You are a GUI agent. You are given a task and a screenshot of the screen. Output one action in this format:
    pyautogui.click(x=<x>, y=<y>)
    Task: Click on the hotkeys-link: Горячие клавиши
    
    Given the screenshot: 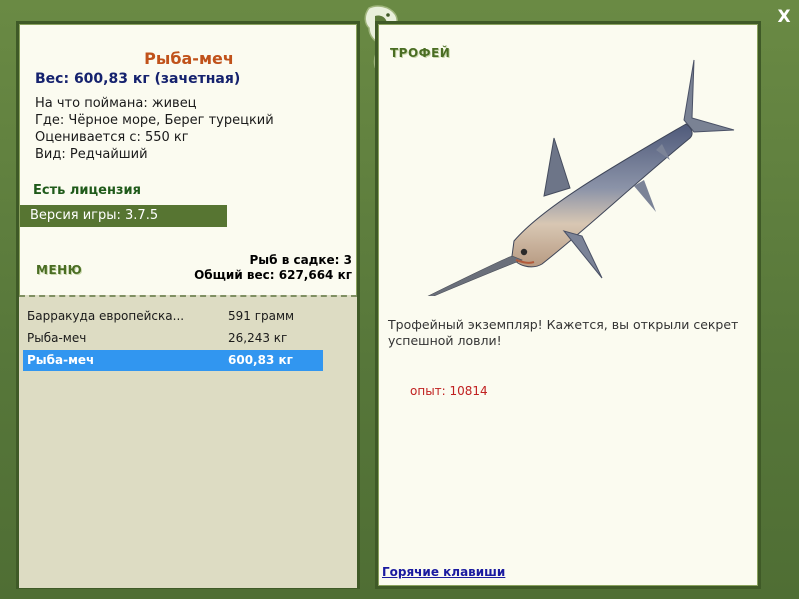 What is the action you would take?
    pyautogui.click(x=443, y=572)
    